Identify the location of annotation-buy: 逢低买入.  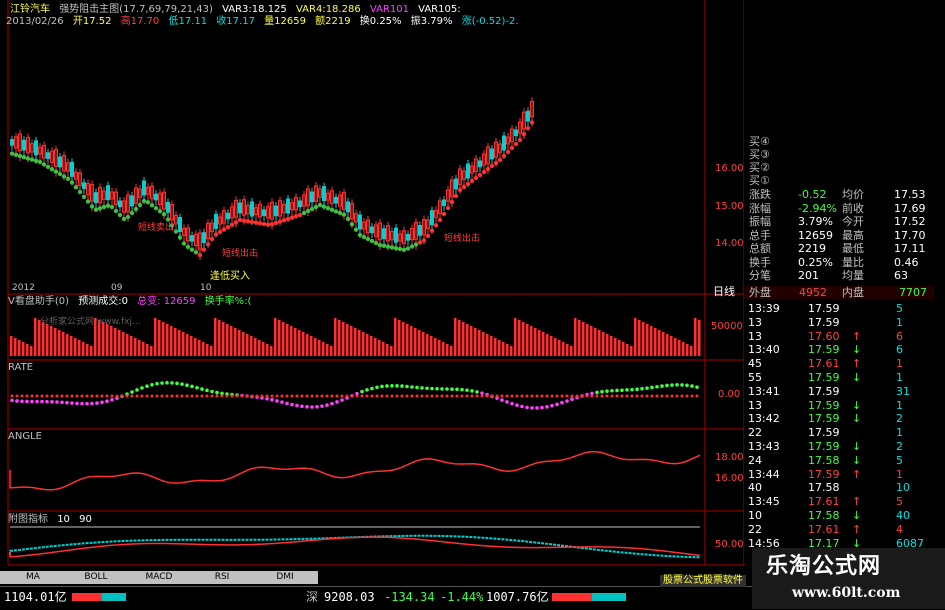
(230, 276).